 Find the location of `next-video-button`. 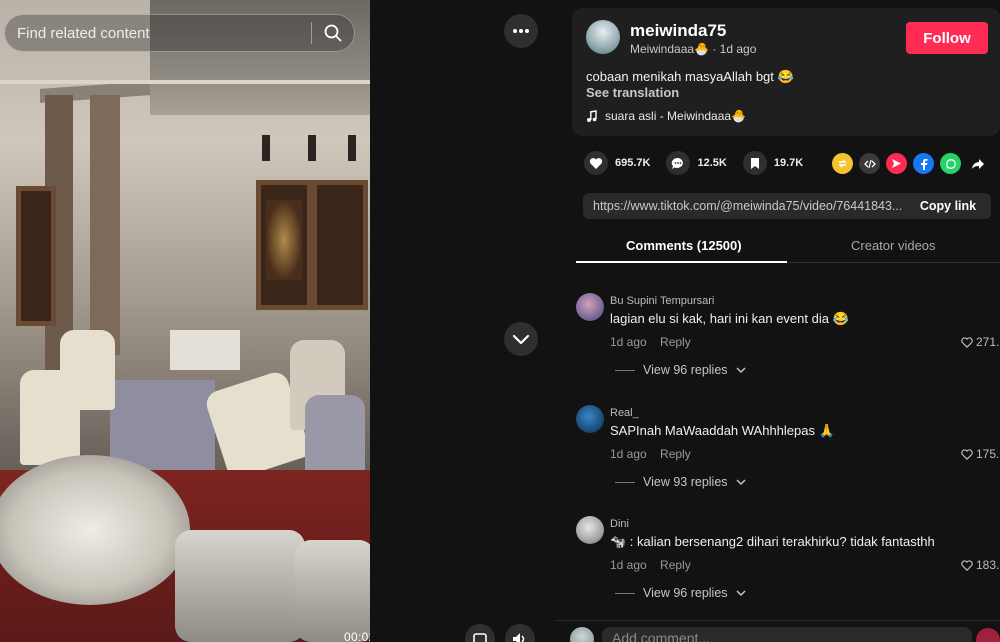

next-video-button is located at coordinates (521, 339).